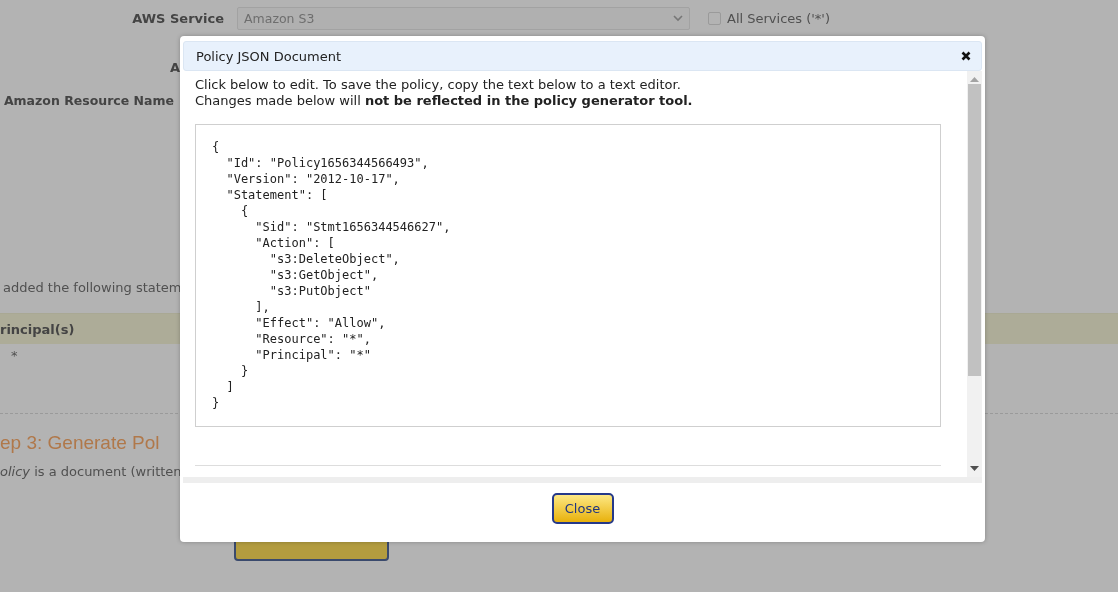 Image resolution: width=1118 pixels, height=592 pixels. Describe the element at coordinates (88, 100) in the screenshot. I see `field-label: Amazon Resource Name` at that location.